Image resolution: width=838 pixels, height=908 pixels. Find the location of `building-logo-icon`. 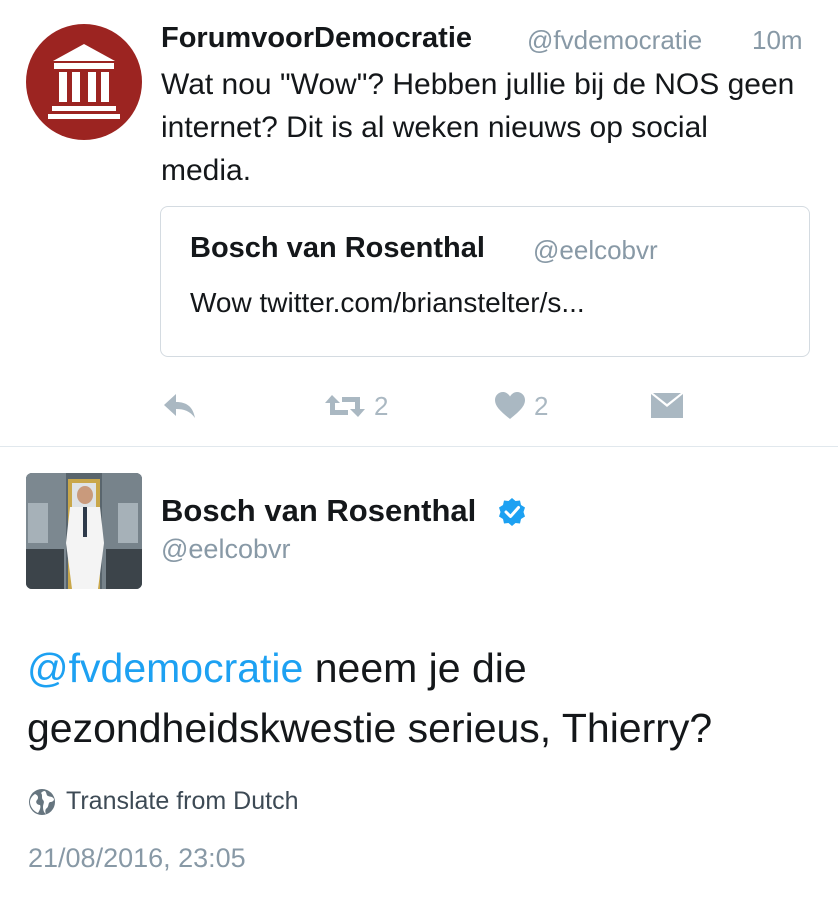

building-logo-icon is located at coordinates (84, 81).